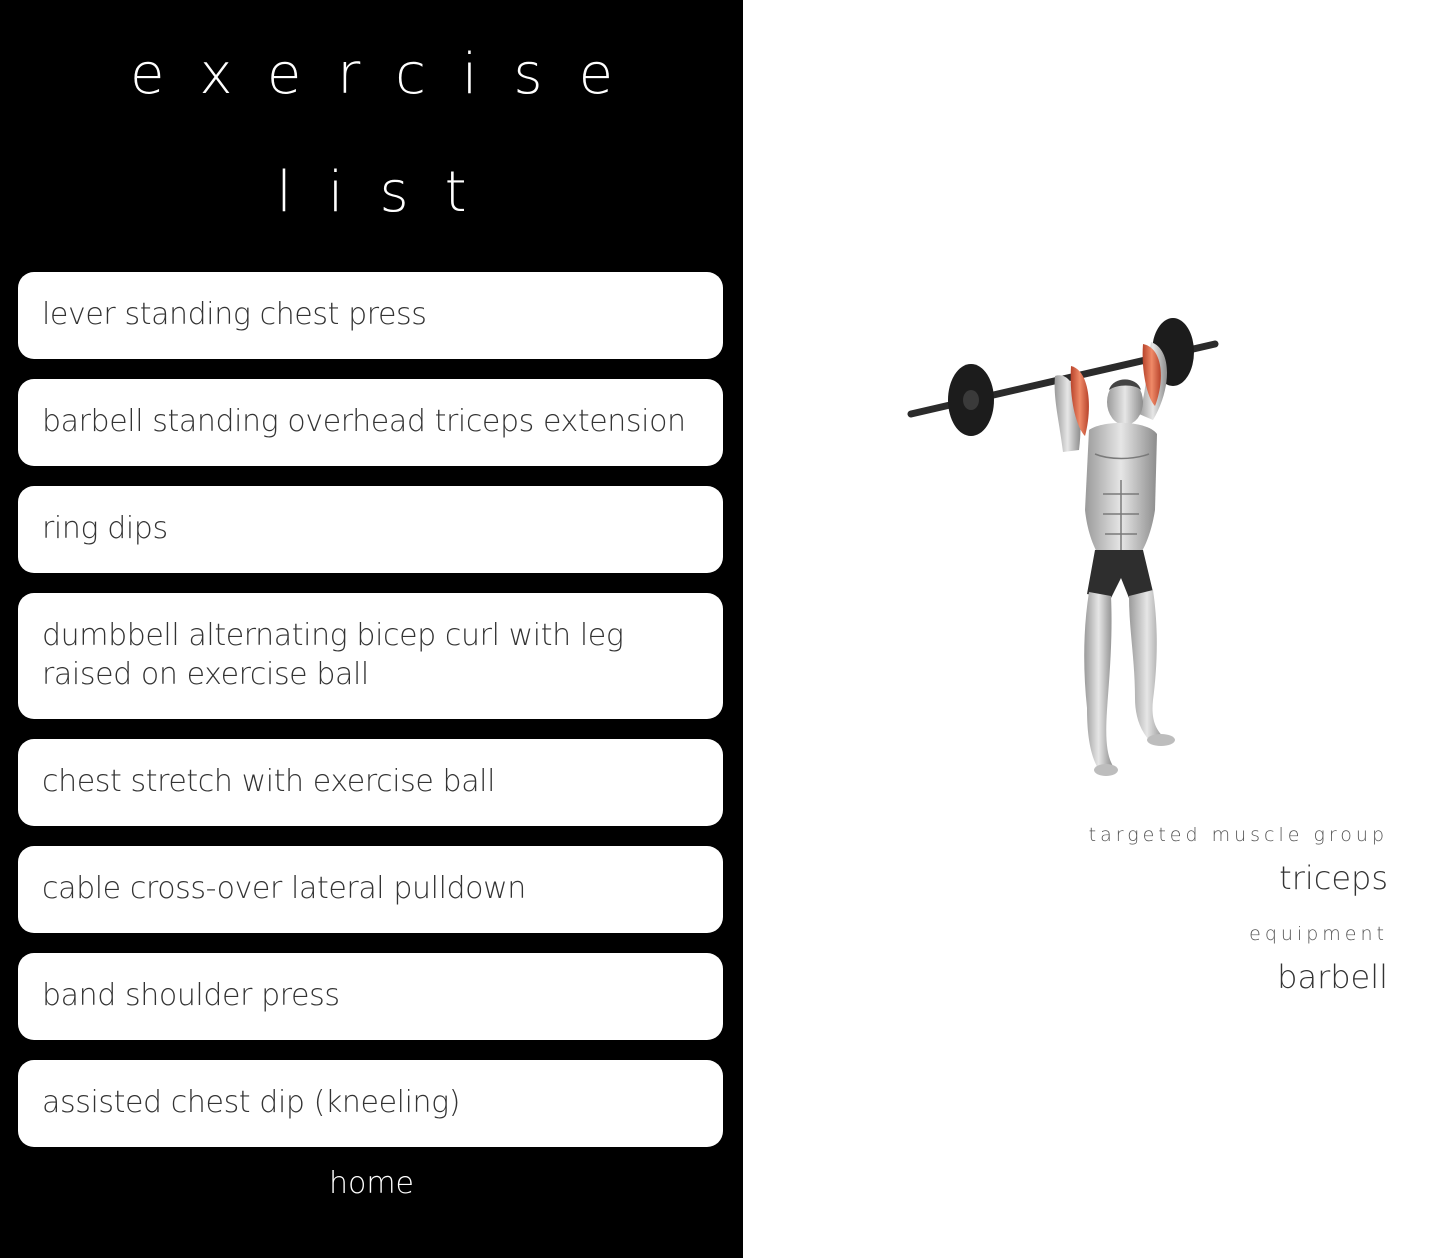 The height and width of the screenshot is (1258, 1434). What do you see at coordinates (269, 781) in the screenshot?
I see `exercise-item-label: chest stretch with exercise ball` at bounding box center [269, 781].